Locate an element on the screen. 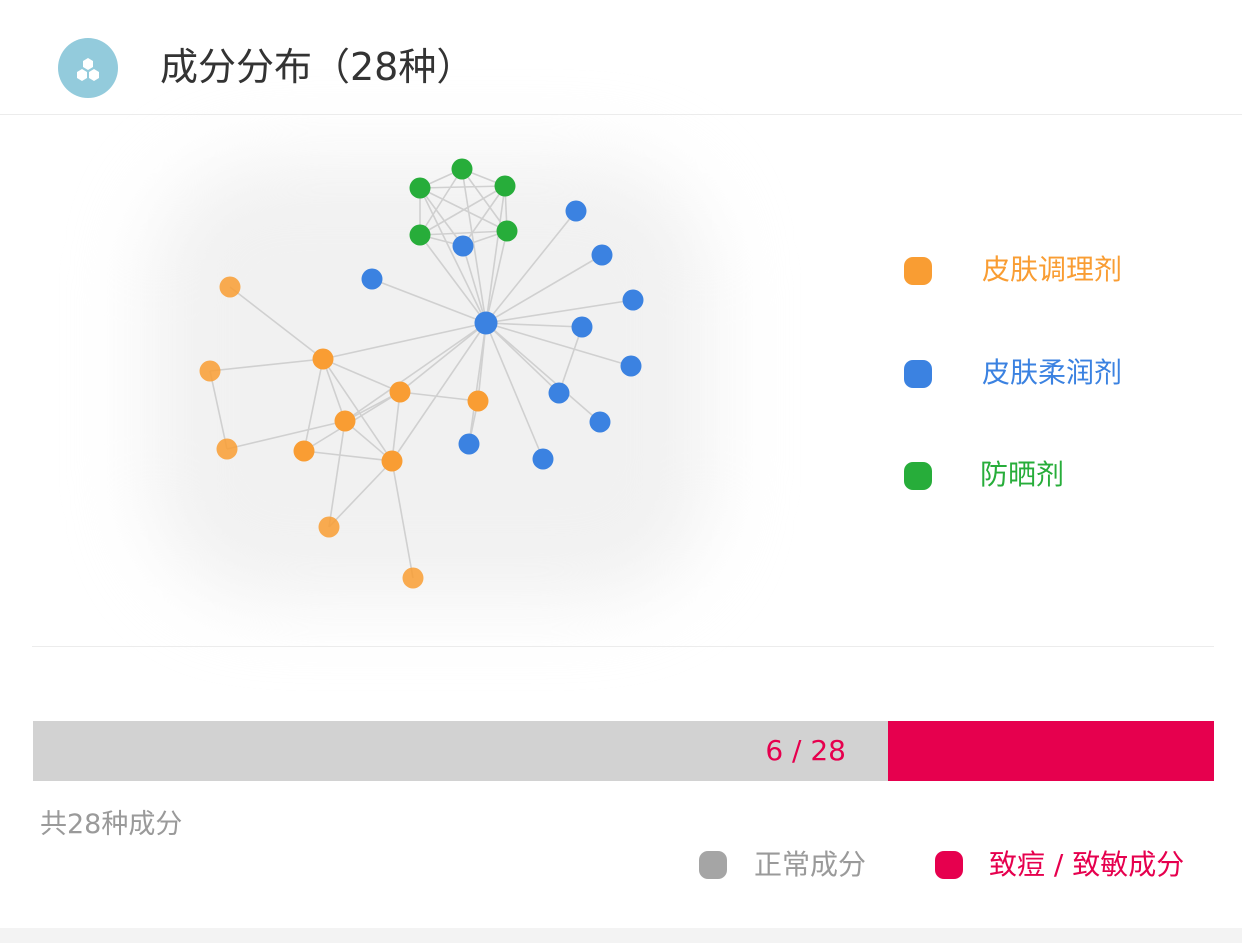  safety-ratio-bar: 6 / 28 is located at coordinates (623, 751).